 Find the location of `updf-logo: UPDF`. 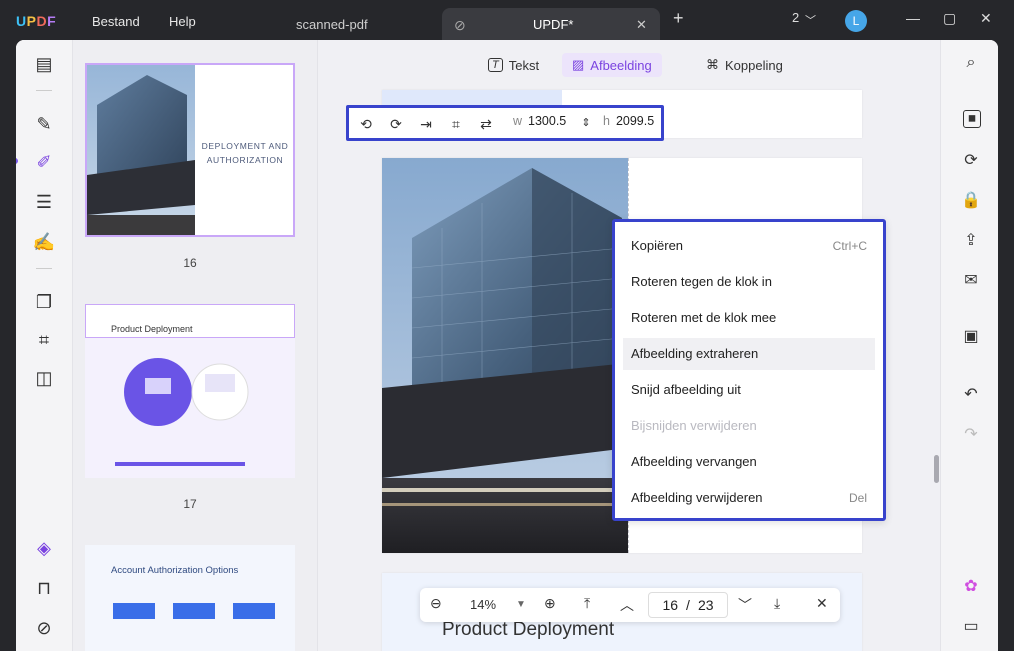

updf-logo: UPDF is located at coordinates (36, 21).